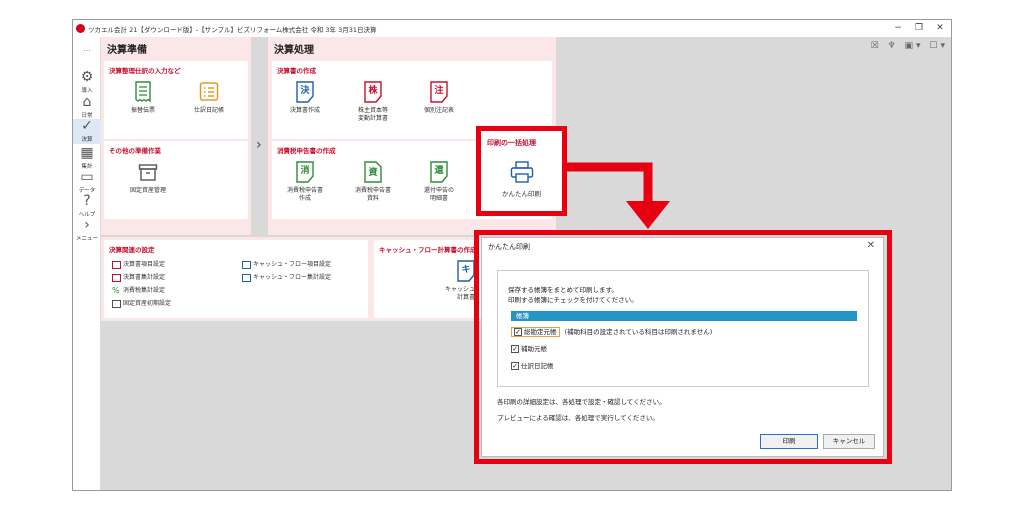  What do you see at coordinates (465, 269) in the screenshot?
I see `icon-glyph: キ` at bounding box center [465, 269].